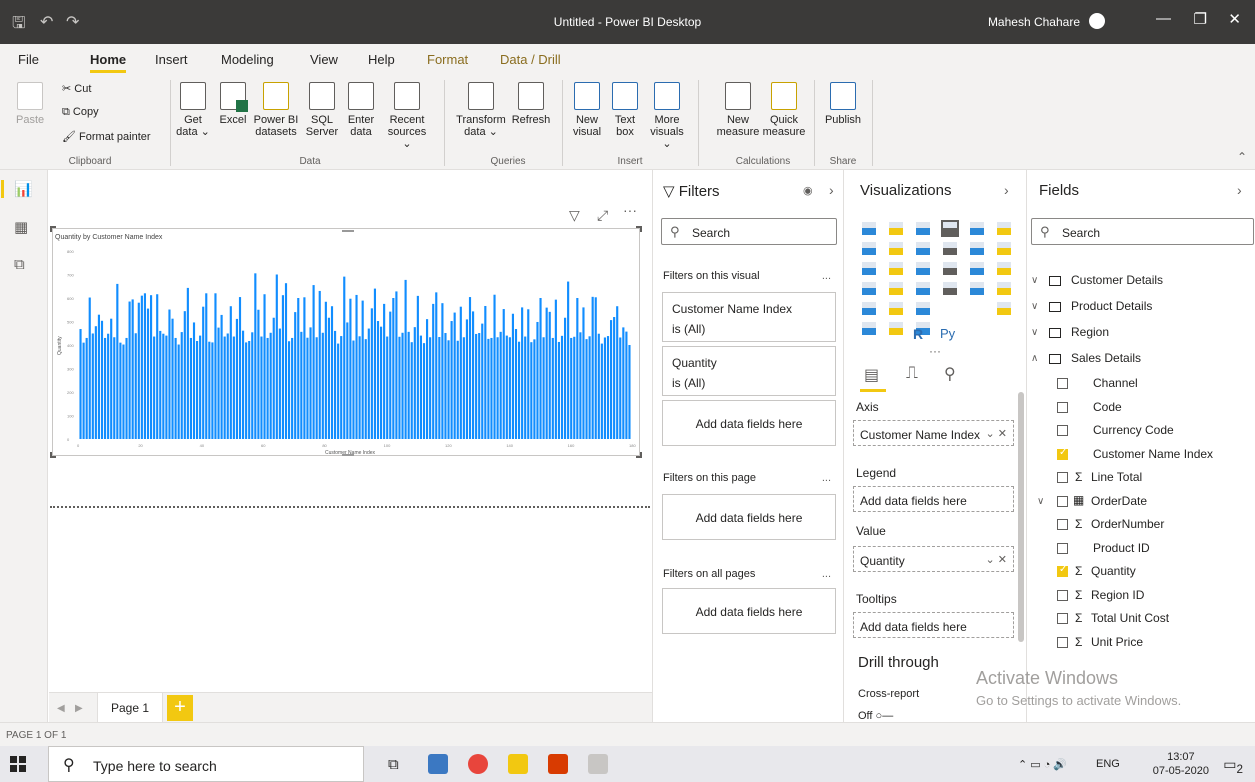 The width and height of the screenshot is (1255, 782). Describe the element at coordinates (950, 288) in the screenshot. I see `card-icon` at that location.